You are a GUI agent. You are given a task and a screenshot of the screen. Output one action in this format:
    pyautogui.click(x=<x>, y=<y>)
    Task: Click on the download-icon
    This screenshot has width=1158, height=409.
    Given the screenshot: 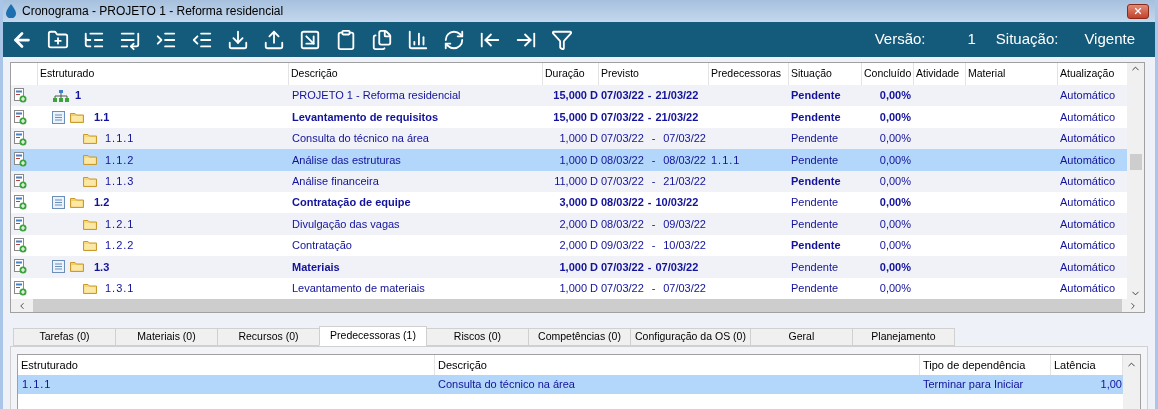 What is the action you would take?
    pyautogui.click(x=238, y=39)
    